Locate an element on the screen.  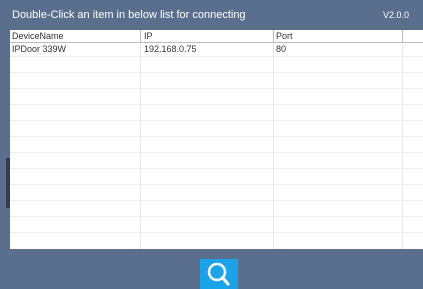
list-header: DeviceName IP Port is located at coordinates (216, 36).